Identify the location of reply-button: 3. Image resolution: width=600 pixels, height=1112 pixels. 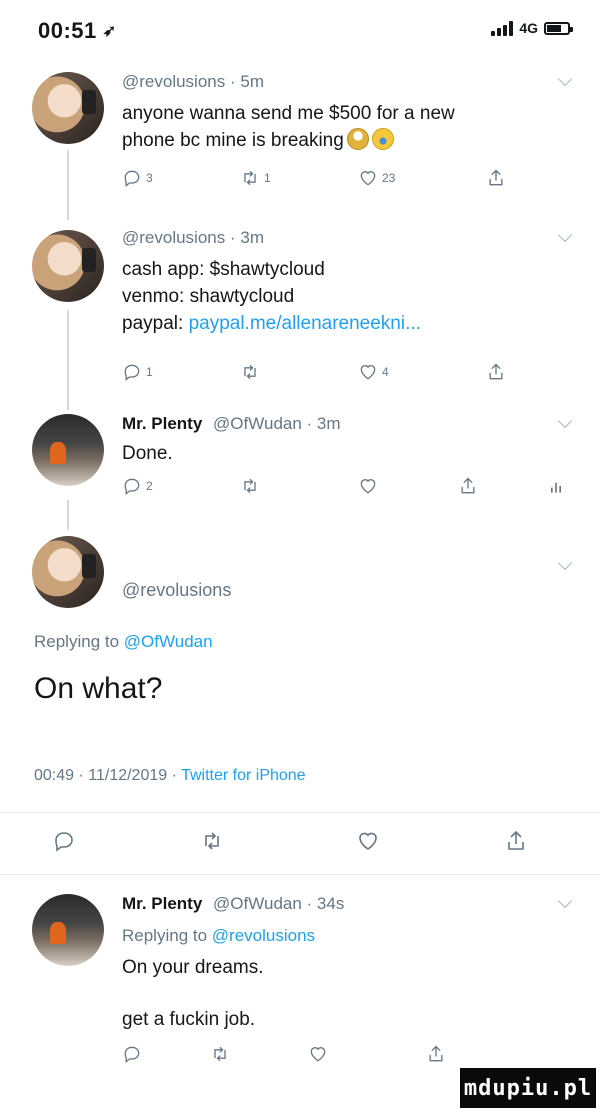
(137, 178).